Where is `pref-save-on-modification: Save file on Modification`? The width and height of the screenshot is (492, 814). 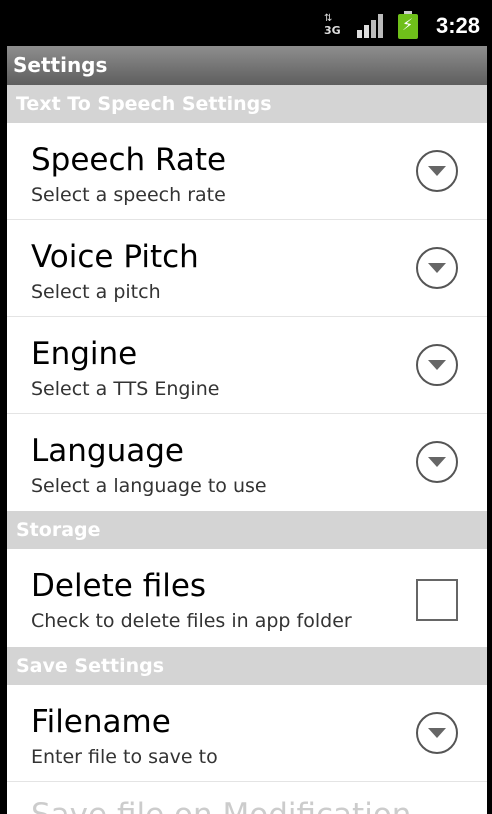 pref-save-on-modification: Save file on Modification is located at coordinates (247, 798).